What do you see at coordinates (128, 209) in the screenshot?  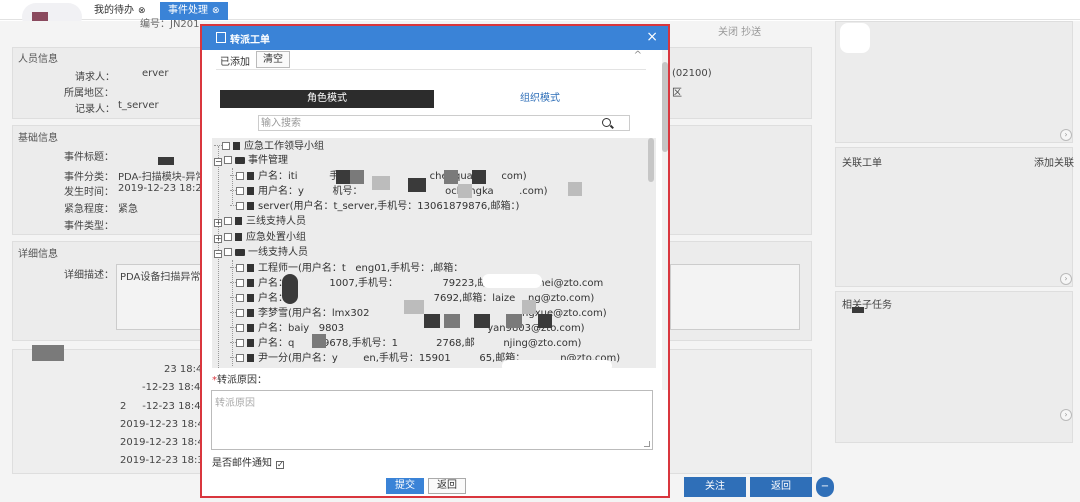 I see `urgency-value: 紧急` at bounding box center [128, 209].